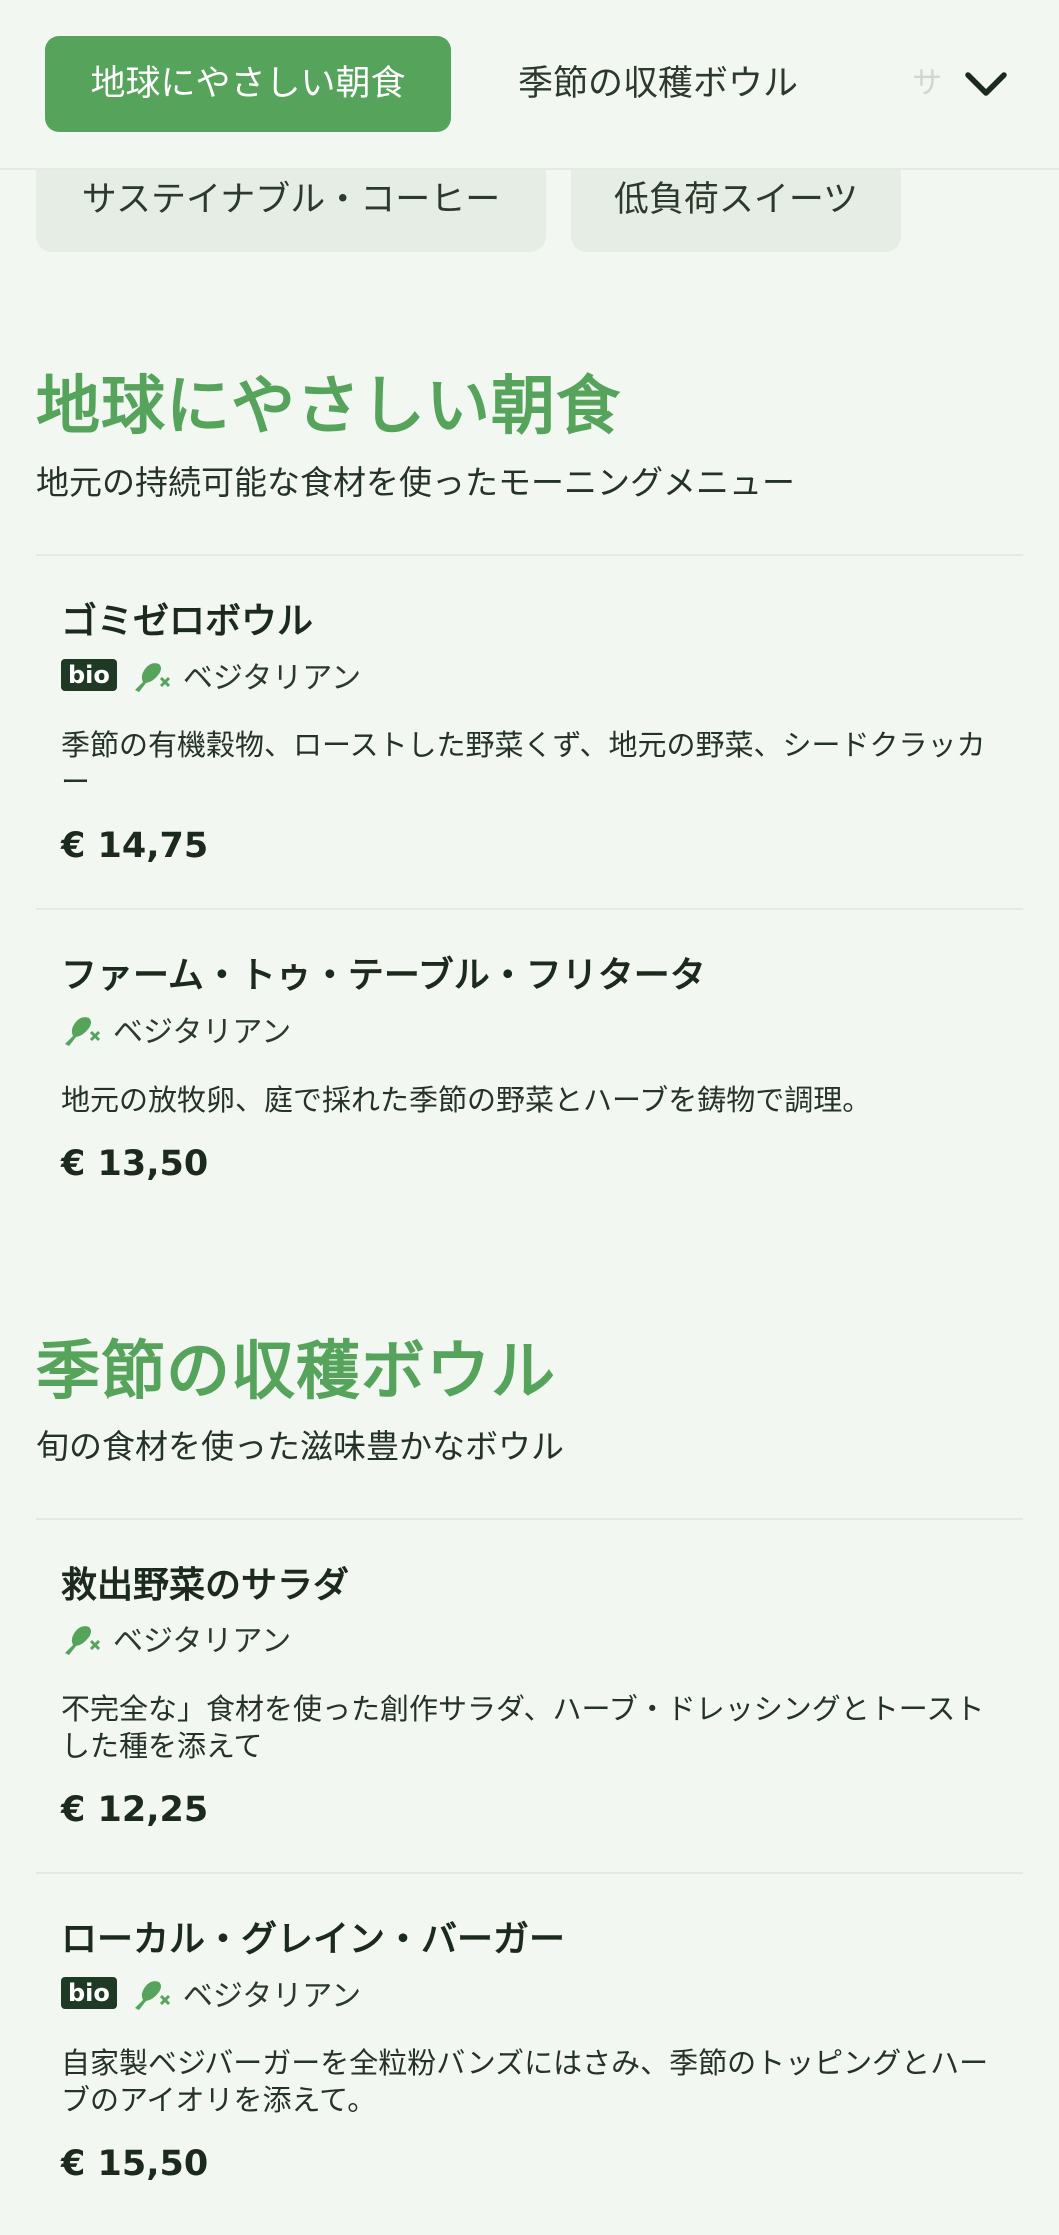  I want to click on section-subtitle: 旬の食材を使った滋味豊かなボウル, so click(300, 1446).